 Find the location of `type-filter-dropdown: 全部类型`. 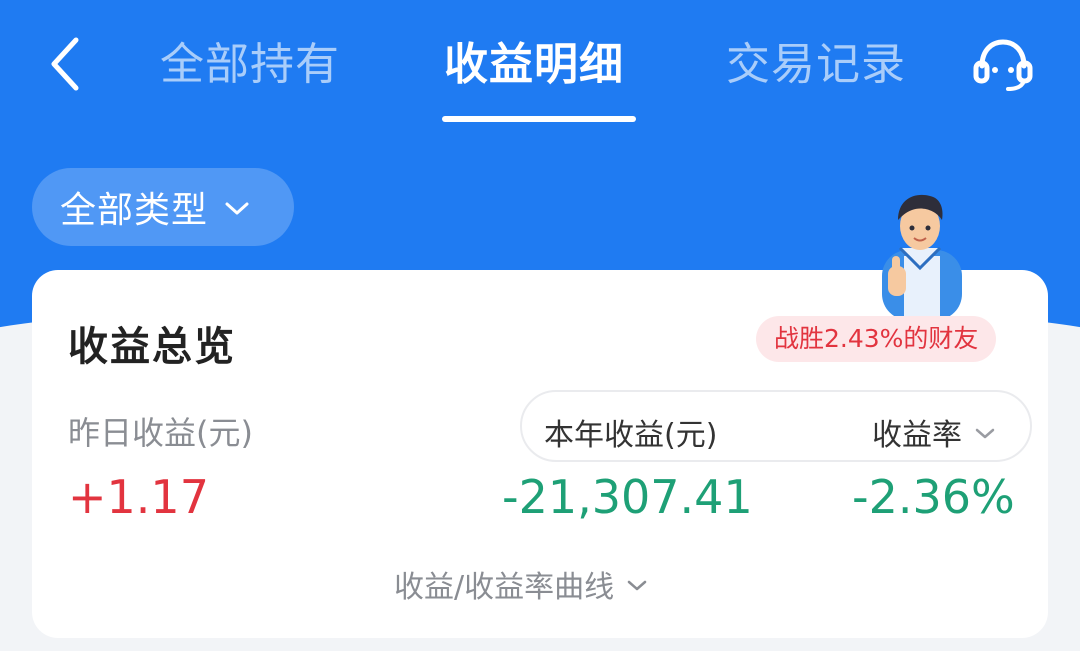

type-filter-dropdown: 全部类型 is located at coordinates (163, 207).